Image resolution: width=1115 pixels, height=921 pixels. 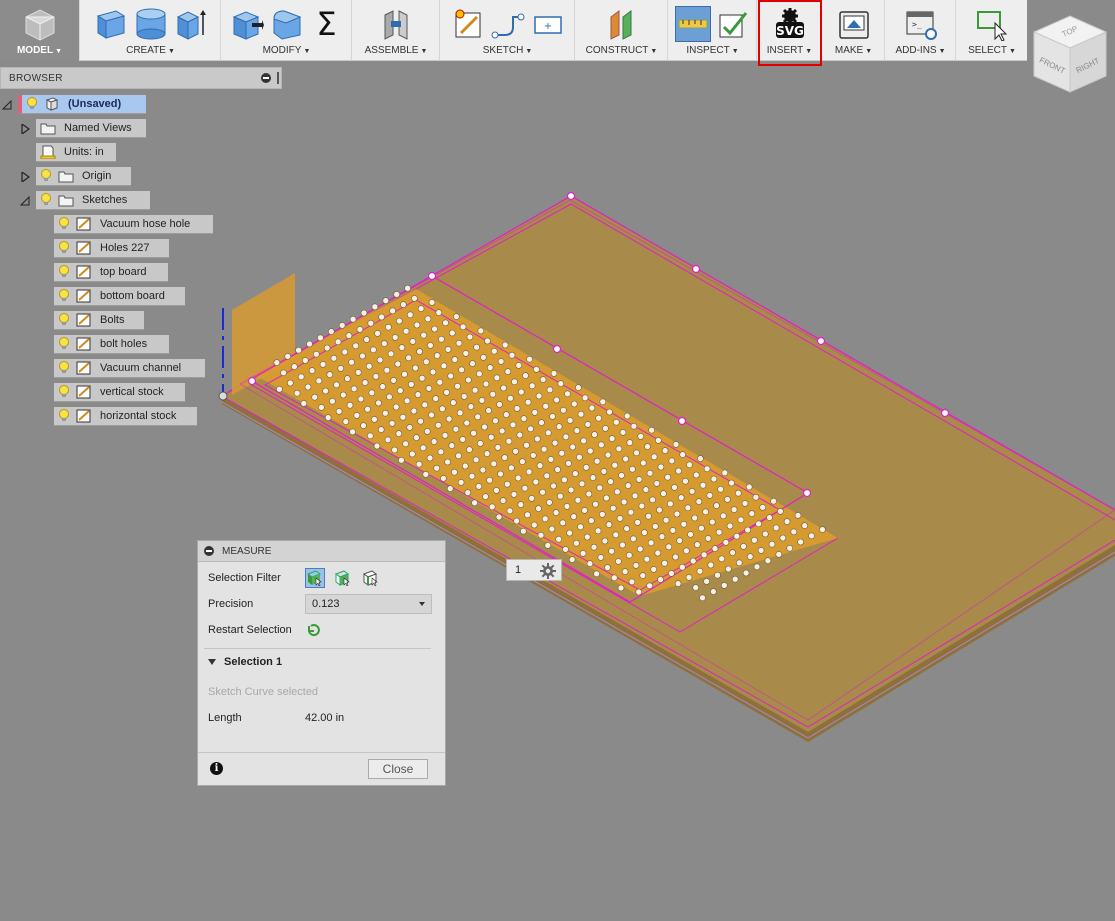 I want to click on tree-item-vertical-stock: vertical stock, so click(x=119, y=392).